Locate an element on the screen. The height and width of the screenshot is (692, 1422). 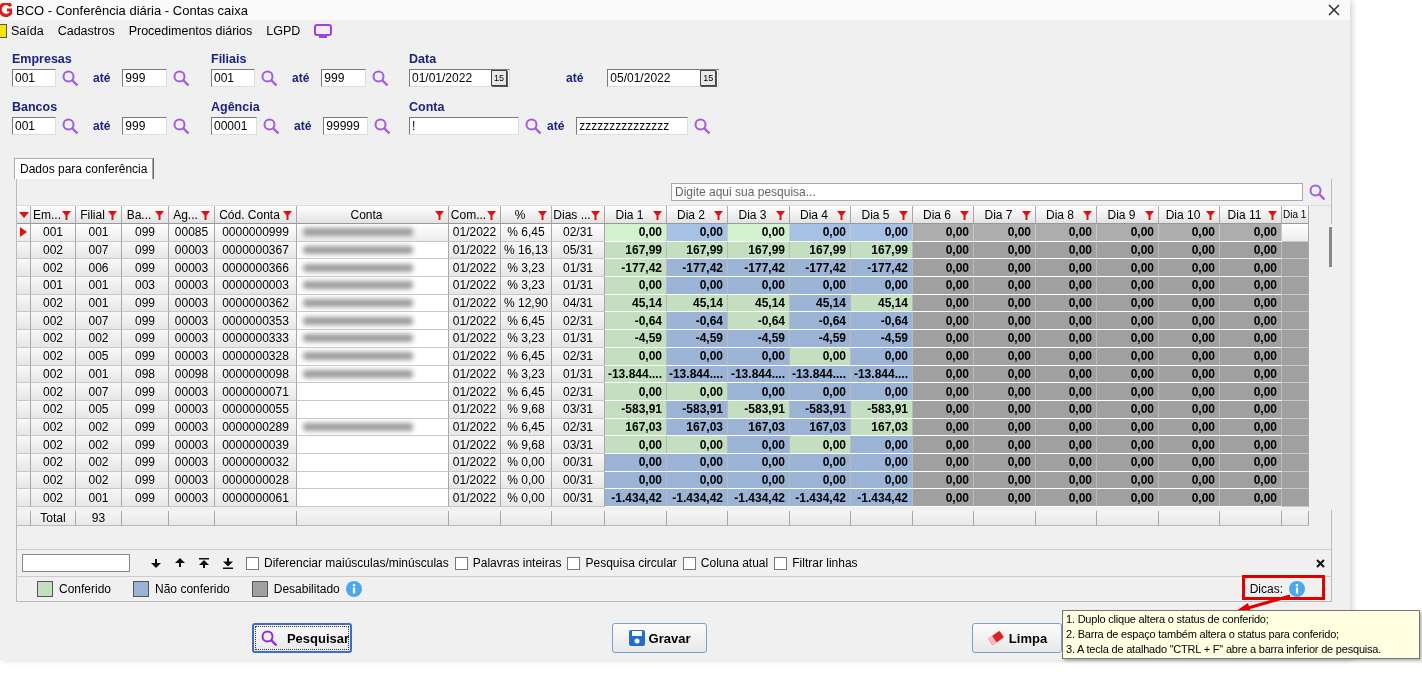
column-header: Dia 2 is located at coordinates (697, 215).